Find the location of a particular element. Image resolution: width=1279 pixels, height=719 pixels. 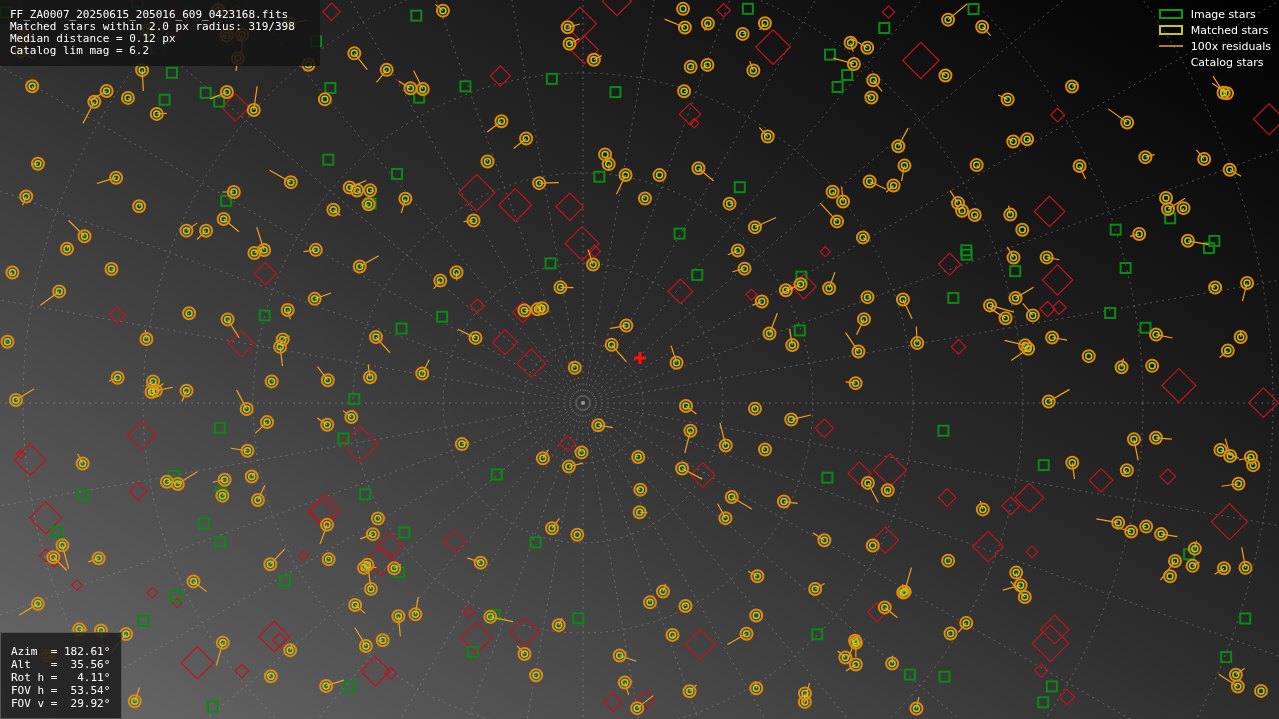

pointing-line: Rot h = 4.11° is located at coordinates (61, 677).